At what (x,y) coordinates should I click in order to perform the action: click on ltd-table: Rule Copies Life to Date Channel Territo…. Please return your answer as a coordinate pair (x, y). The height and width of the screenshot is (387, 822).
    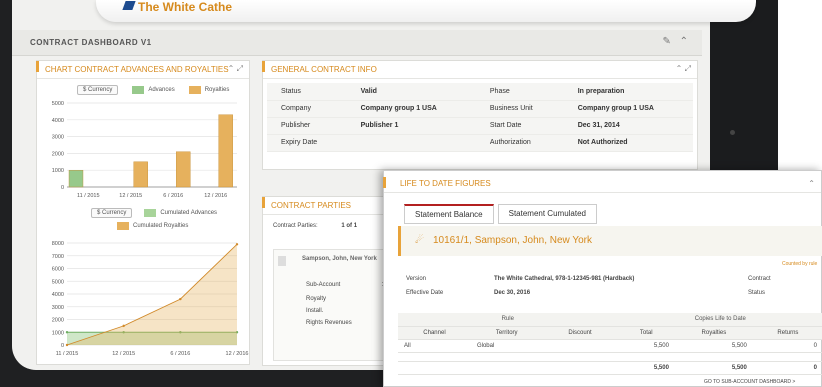
    Looking at the image, I should click on (610, 344).